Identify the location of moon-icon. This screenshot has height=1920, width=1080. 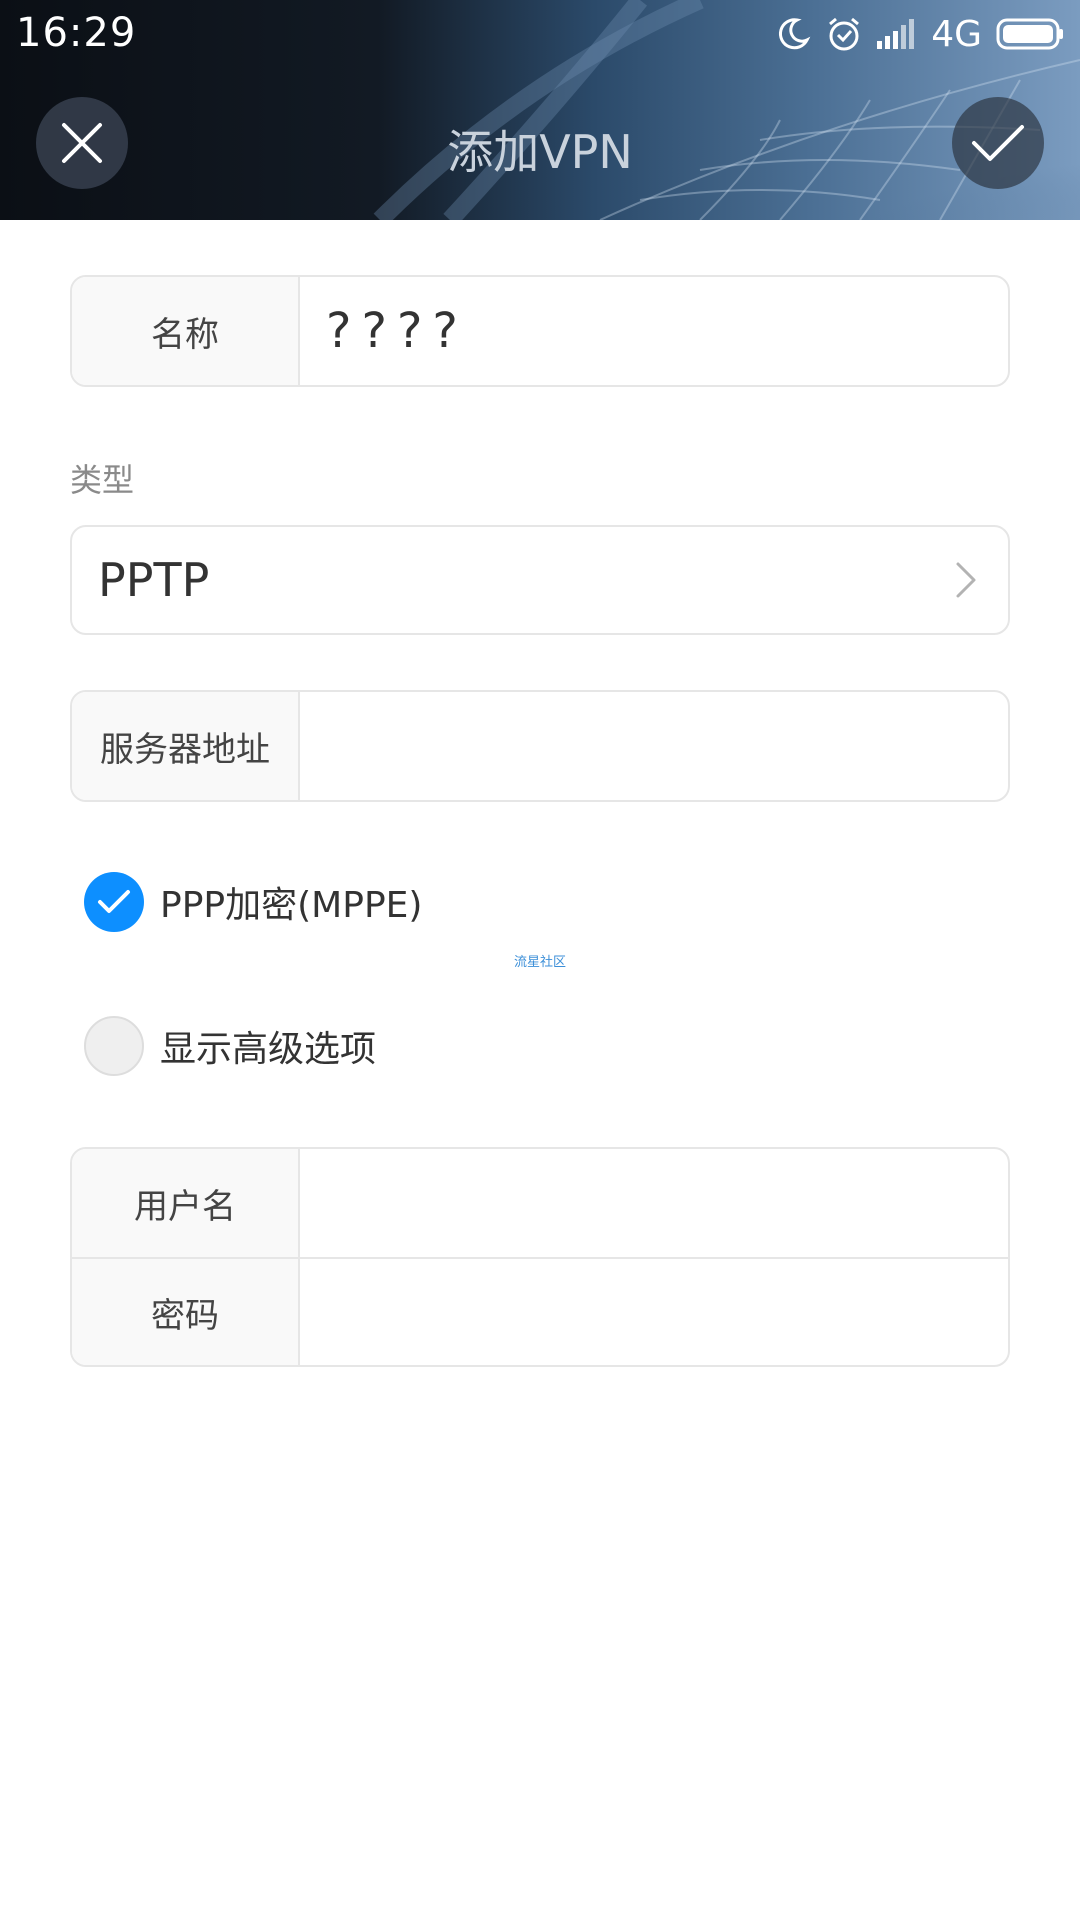
(793, 34).